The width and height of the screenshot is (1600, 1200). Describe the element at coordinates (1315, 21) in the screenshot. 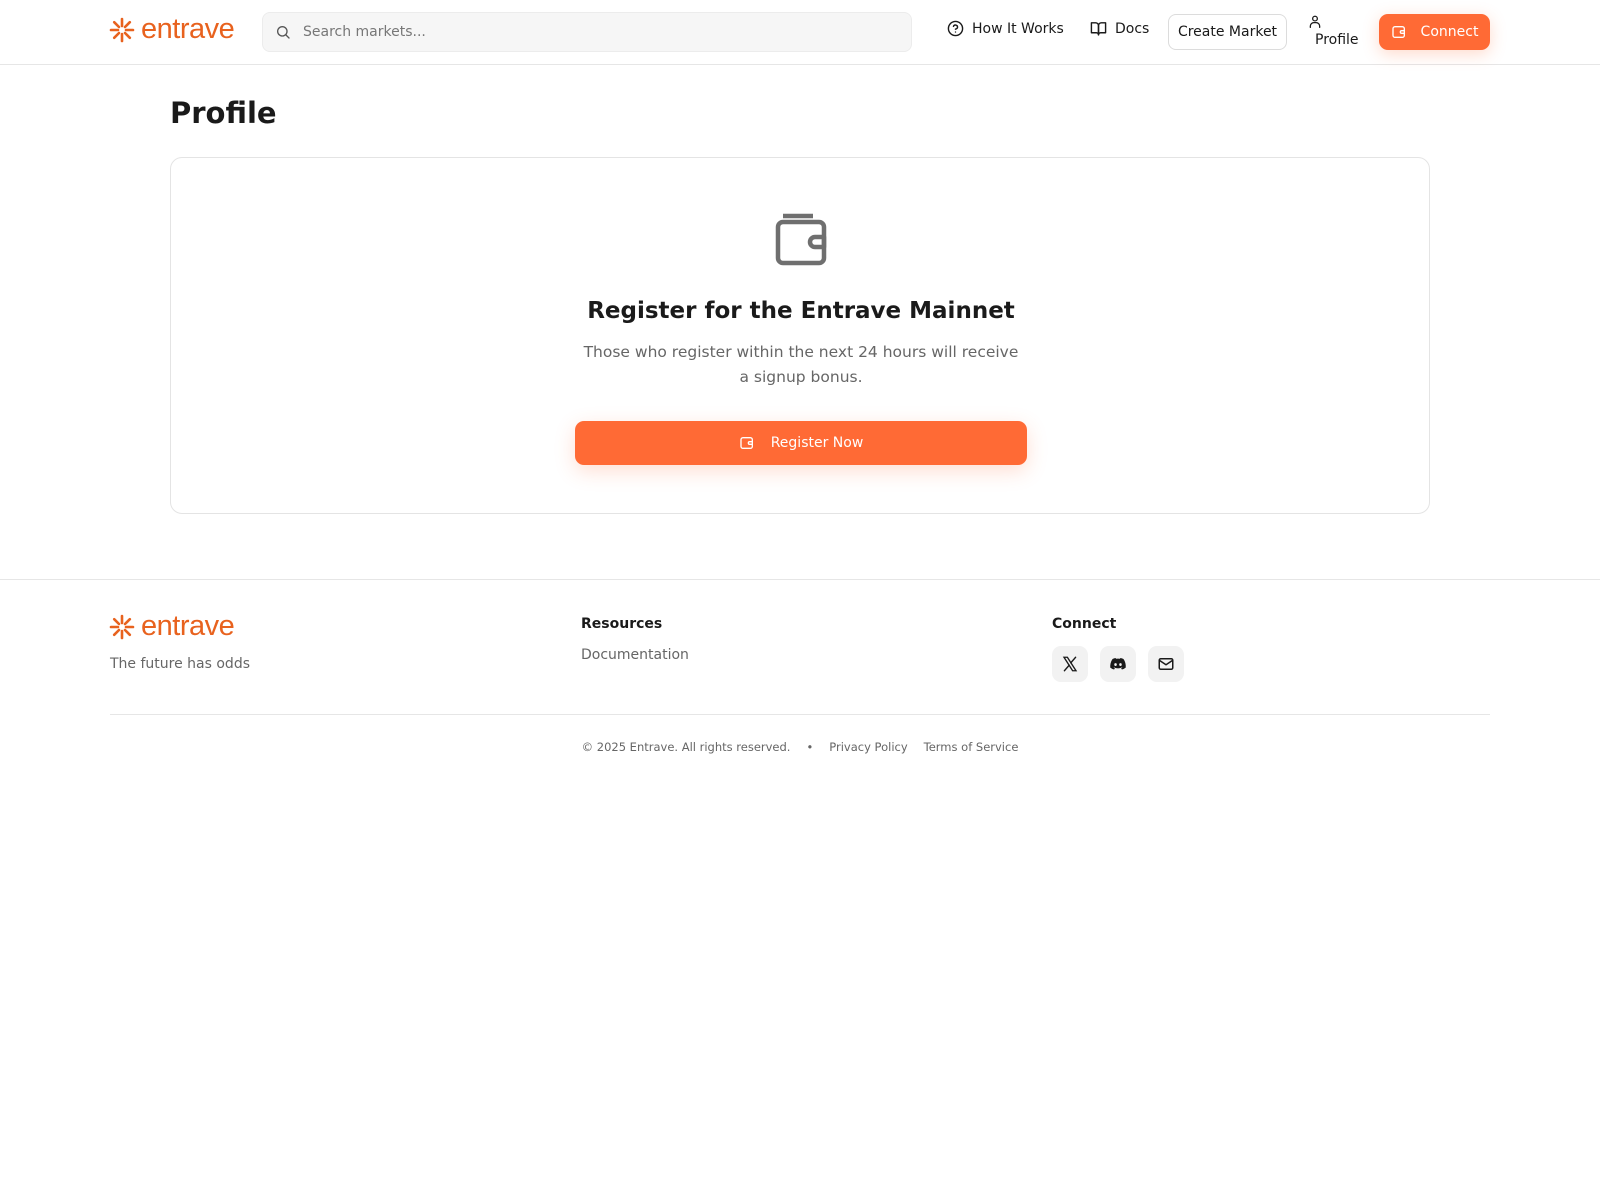

I see `user-icon` at that location.